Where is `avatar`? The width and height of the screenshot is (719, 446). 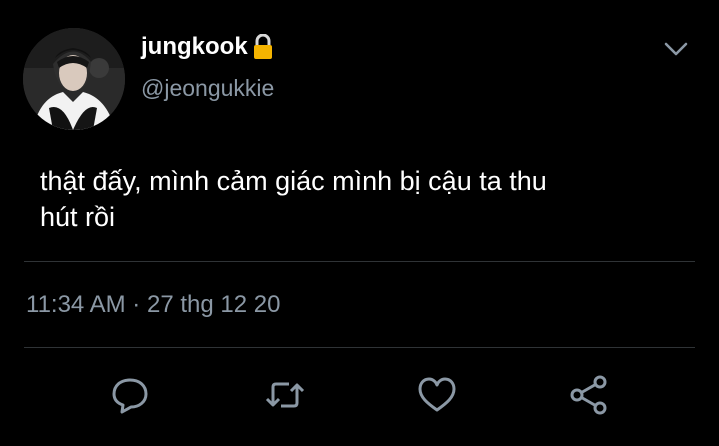
avatar is located at coordinates (74, 79).